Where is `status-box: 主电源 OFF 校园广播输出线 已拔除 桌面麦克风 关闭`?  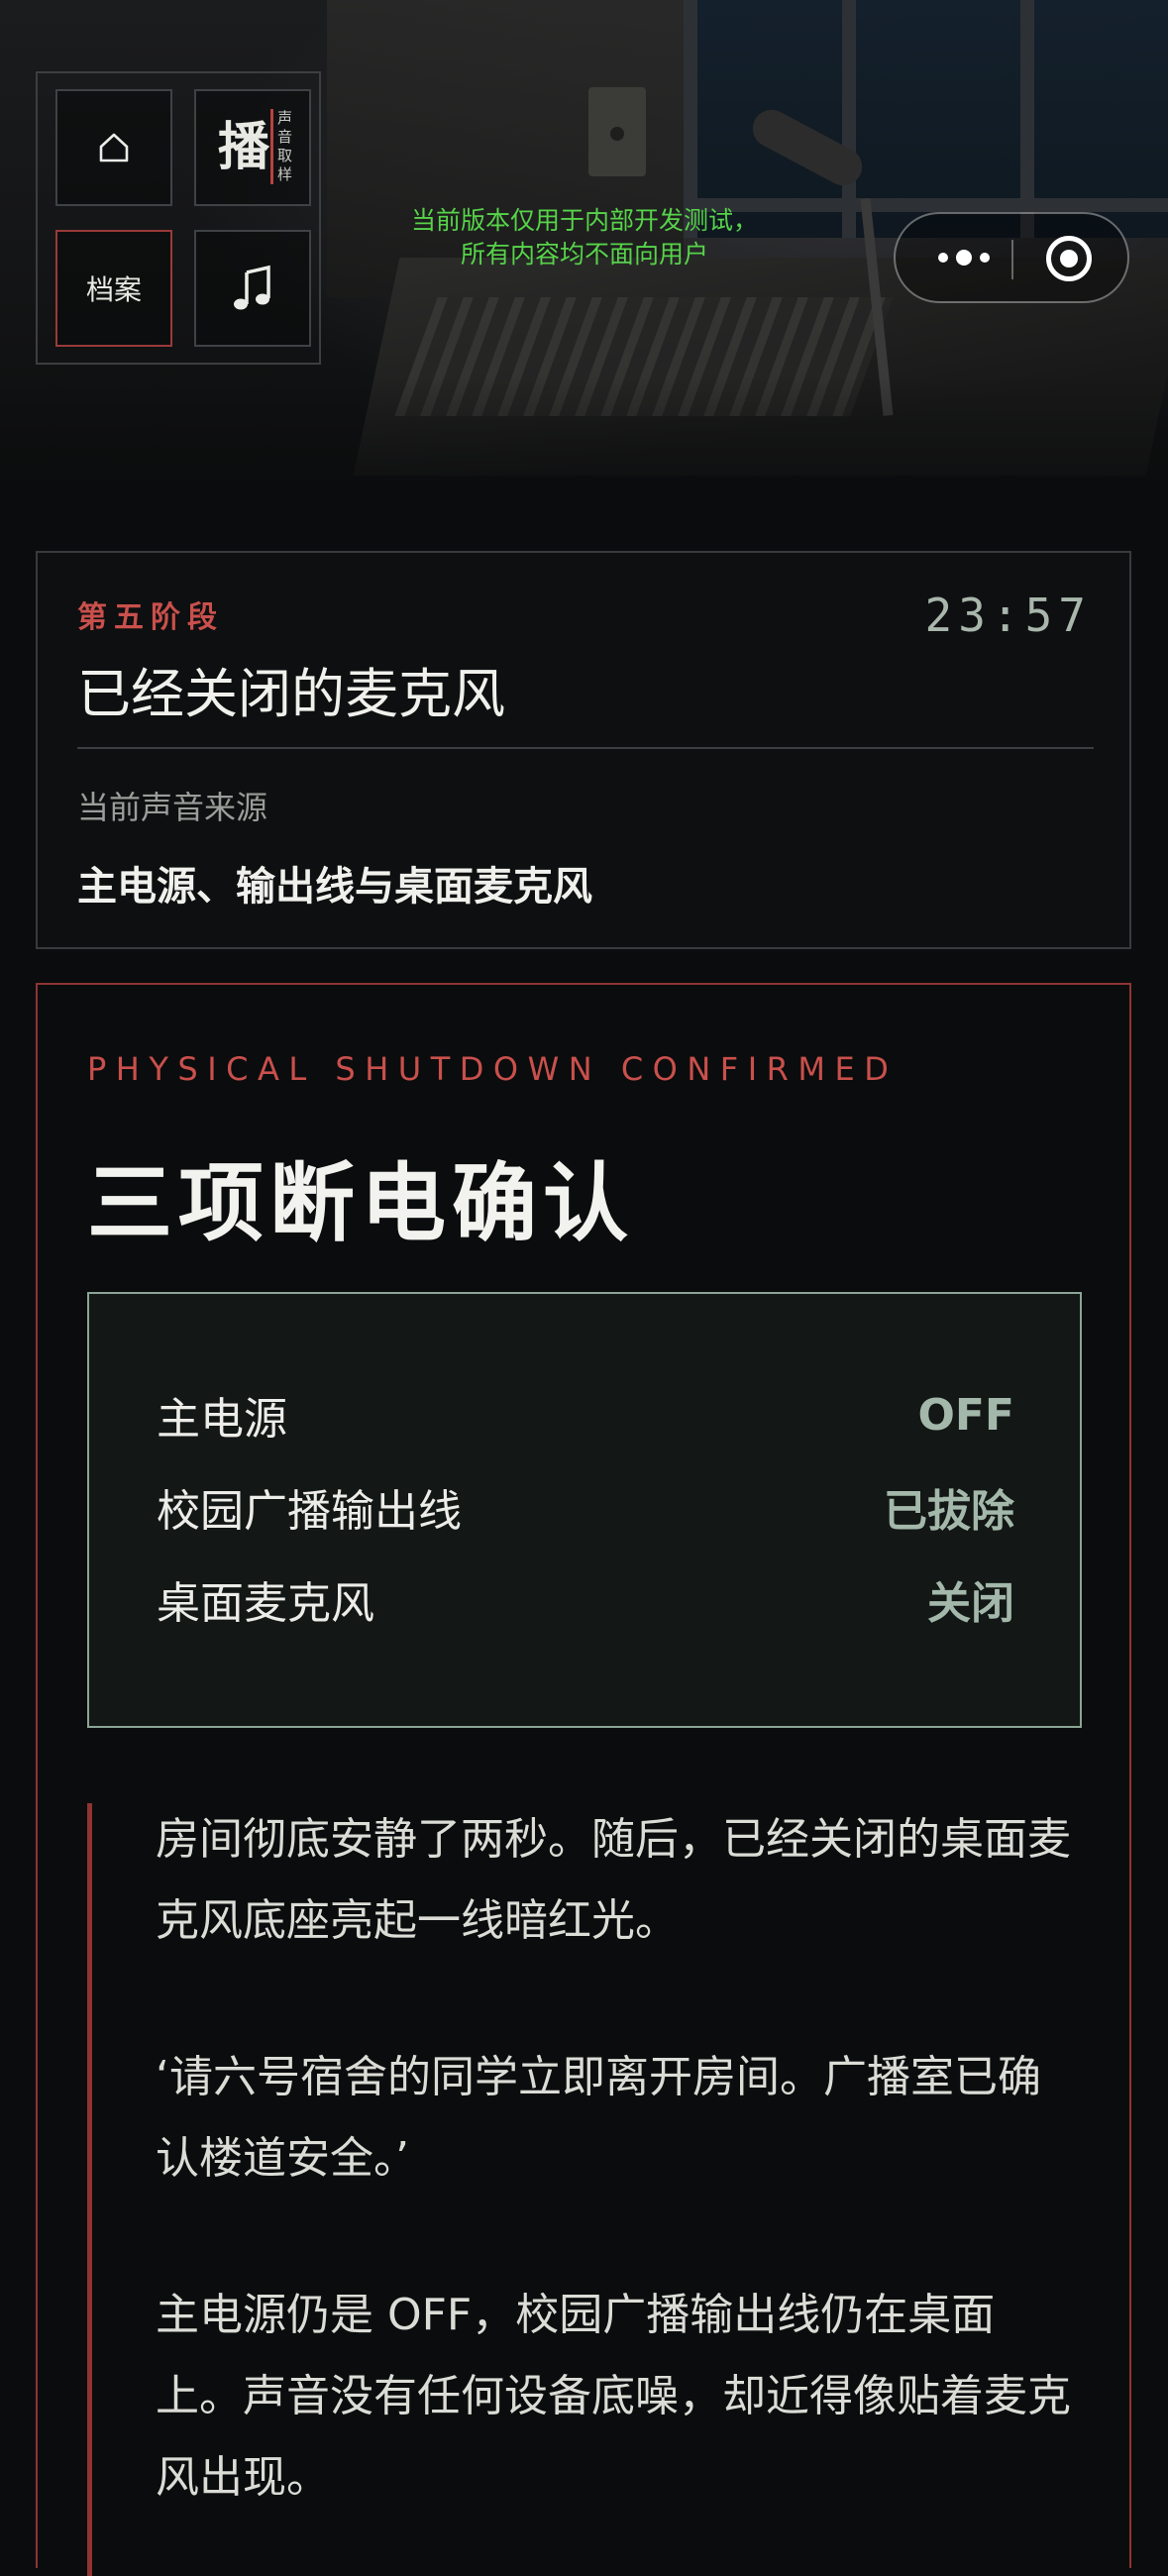
status-box: 主电源 OFF 校园广播输出线 已拔除 桌面麦克风 关闭 is located at coordinates (584, 1510).